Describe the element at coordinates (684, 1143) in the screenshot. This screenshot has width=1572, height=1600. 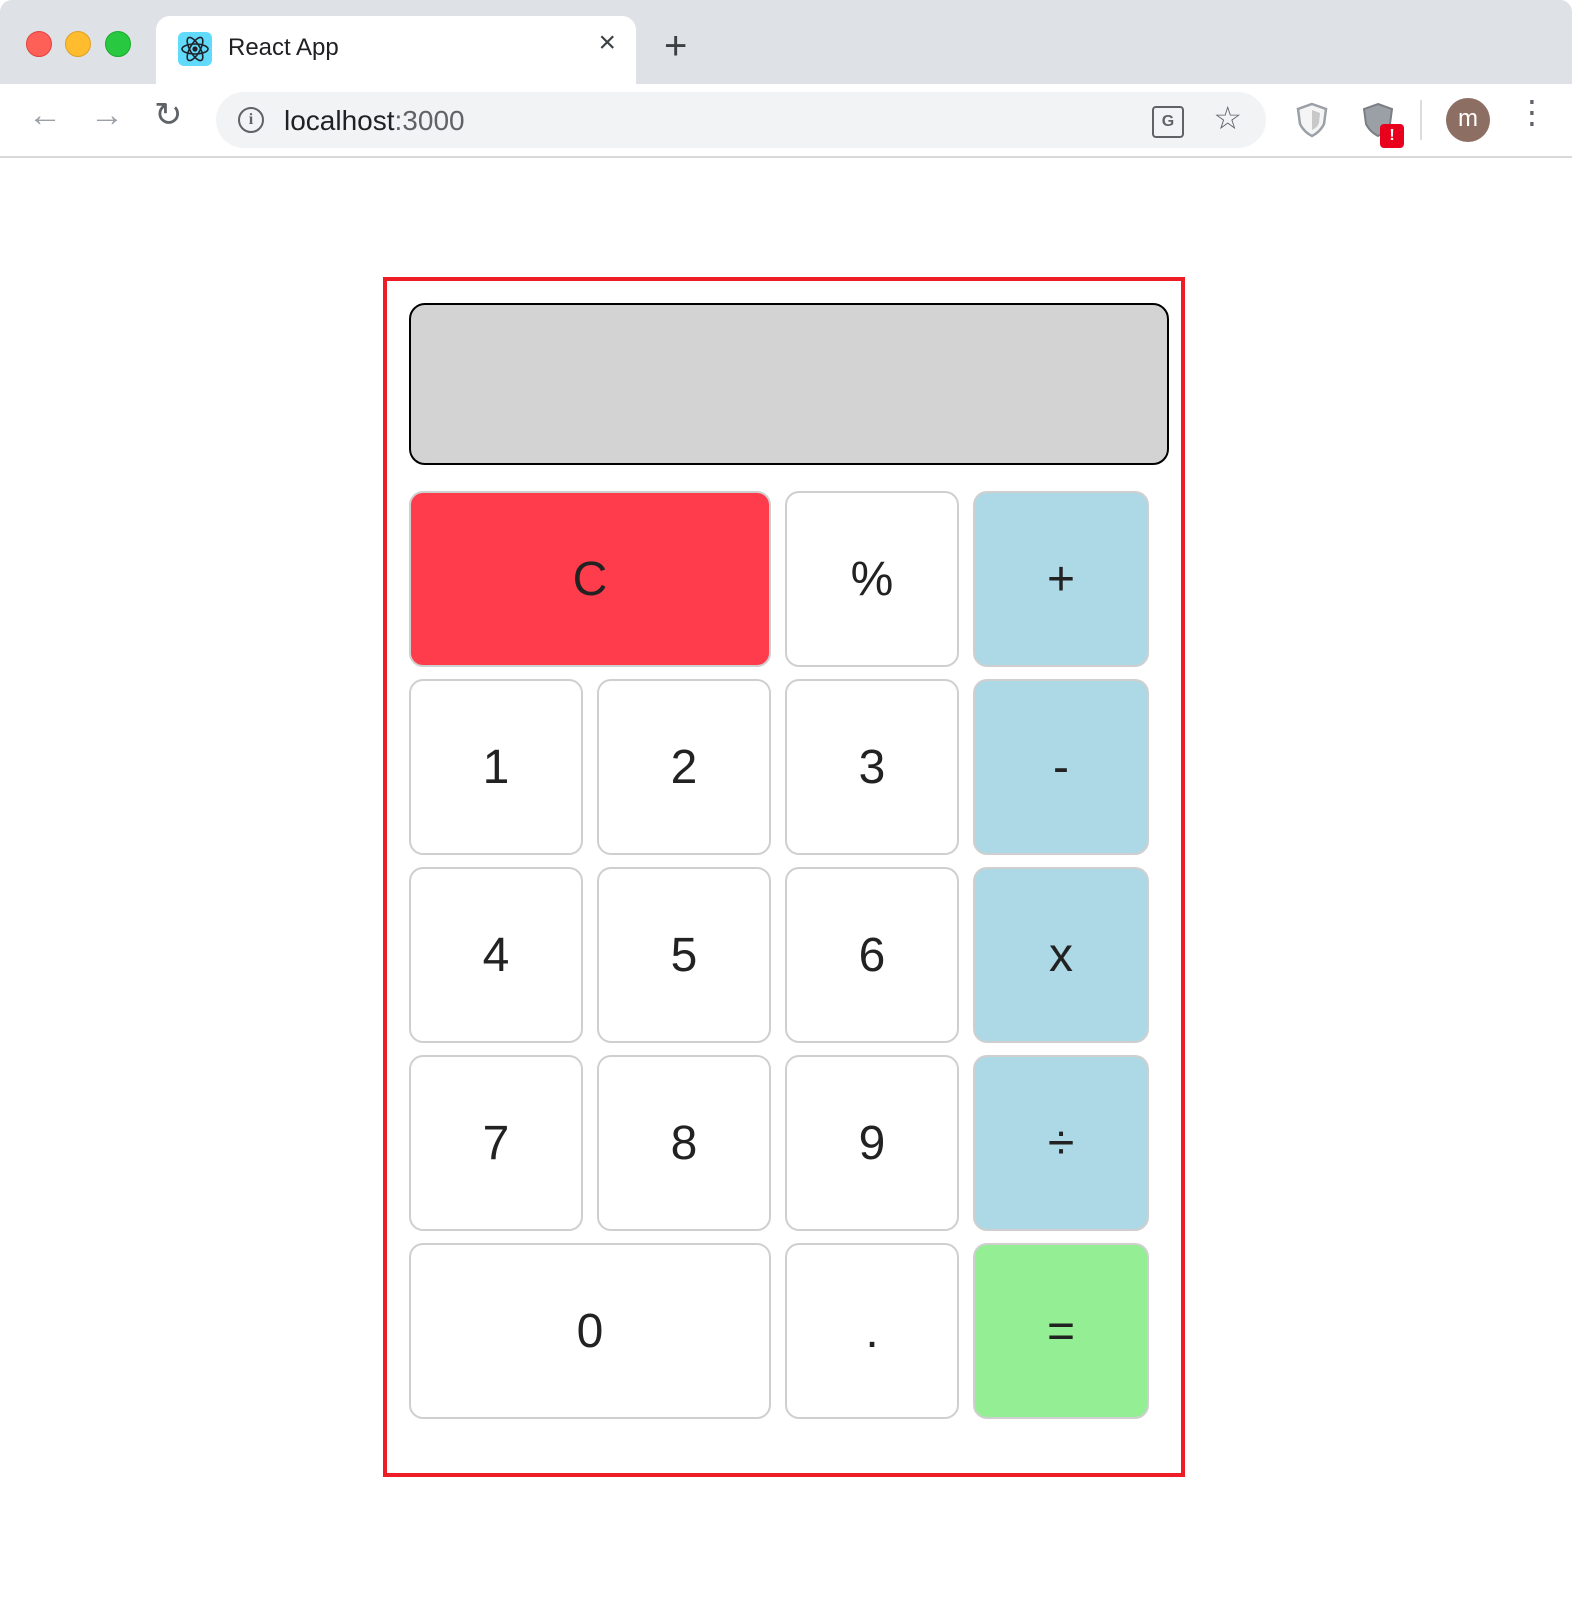
I see `digit-8-button: 8` at that location.